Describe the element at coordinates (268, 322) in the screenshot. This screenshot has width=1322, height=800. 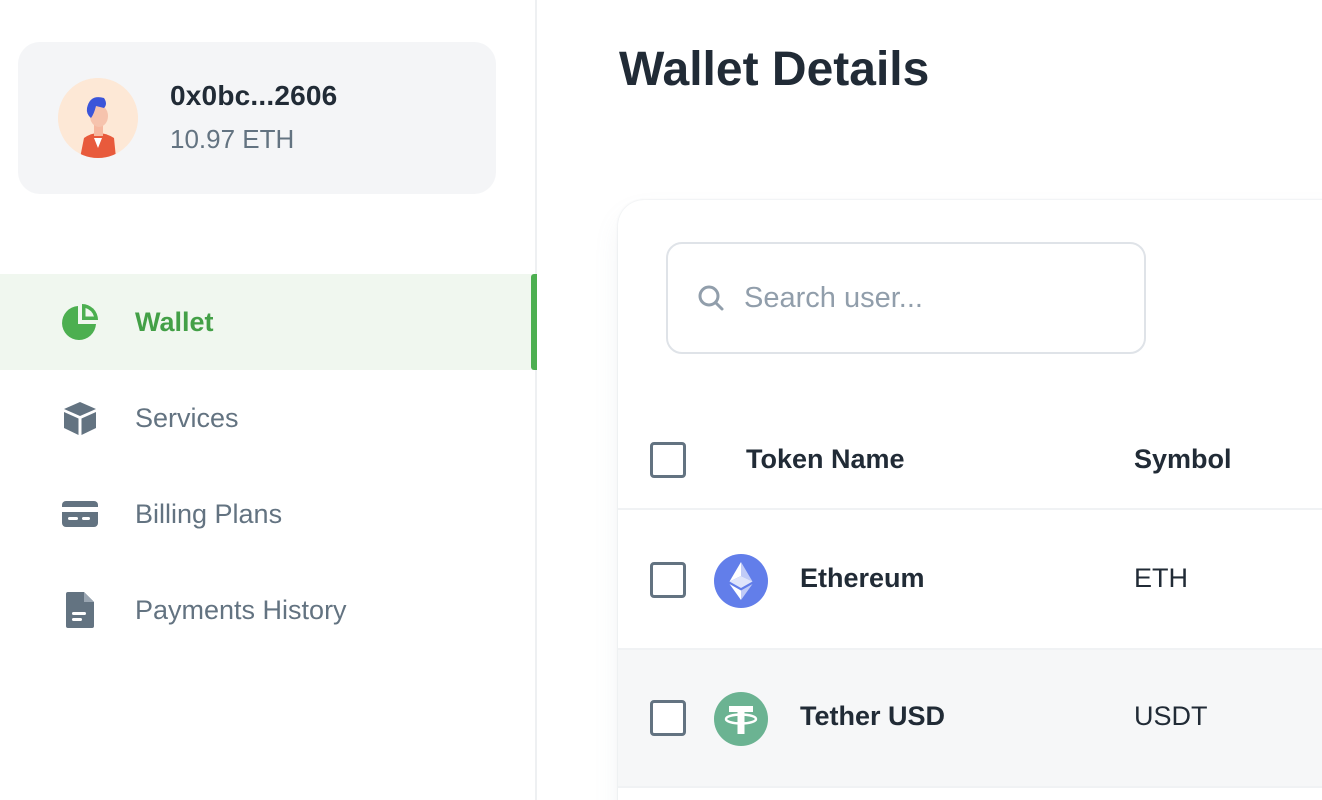
I see `sidebar-item-wallet: Wallet` at that location.